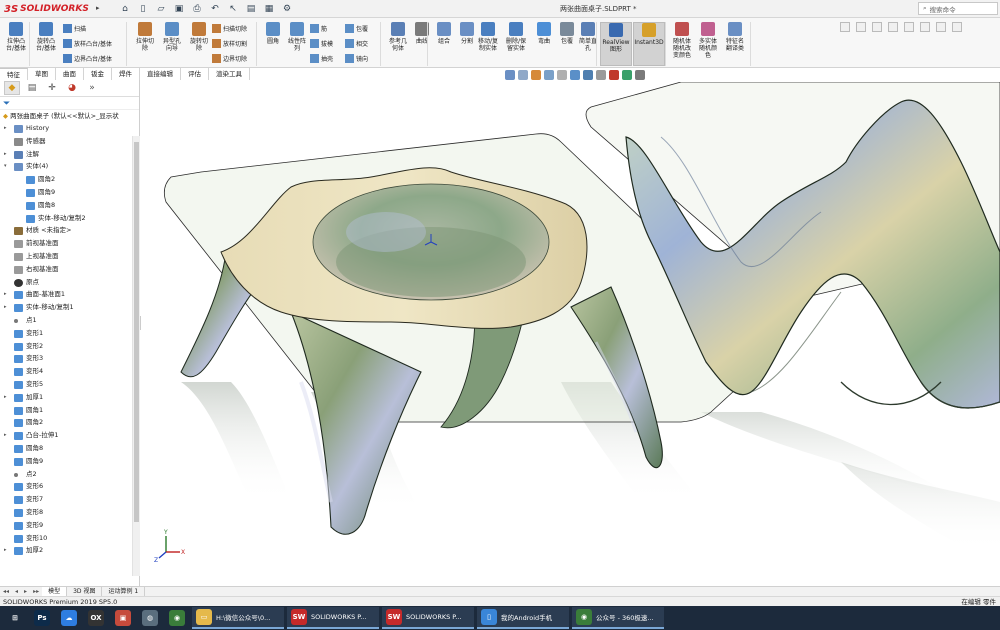 Image resolution: width=1000 pixels, height=630 pixels. What do you see at coordinates (195, 74) in the screenshot?
I see `tab-6: 评估` at bounding box center [195, 74].